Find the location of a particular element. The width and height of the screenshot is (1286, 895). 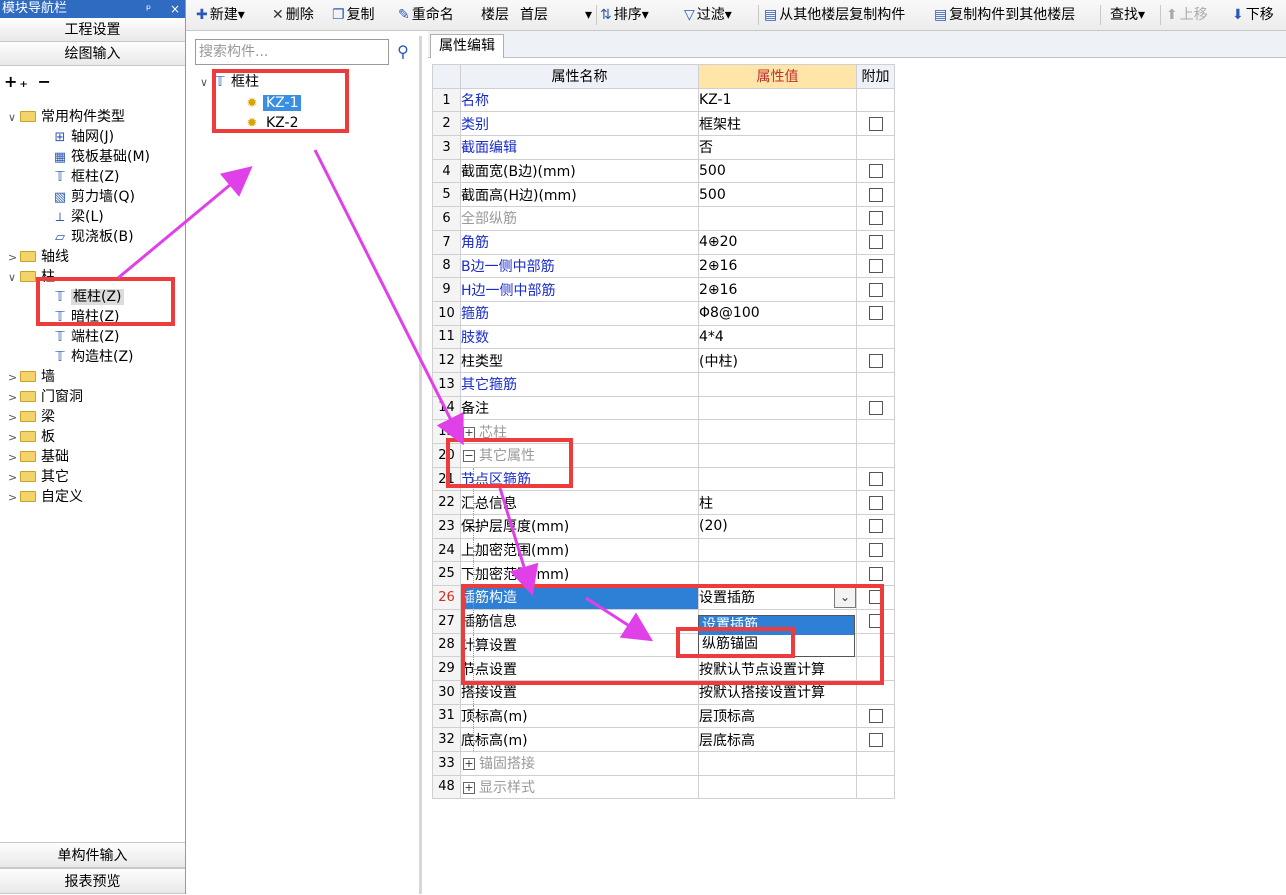

property-value-cell: 否 is located at coordinates (777, 147).